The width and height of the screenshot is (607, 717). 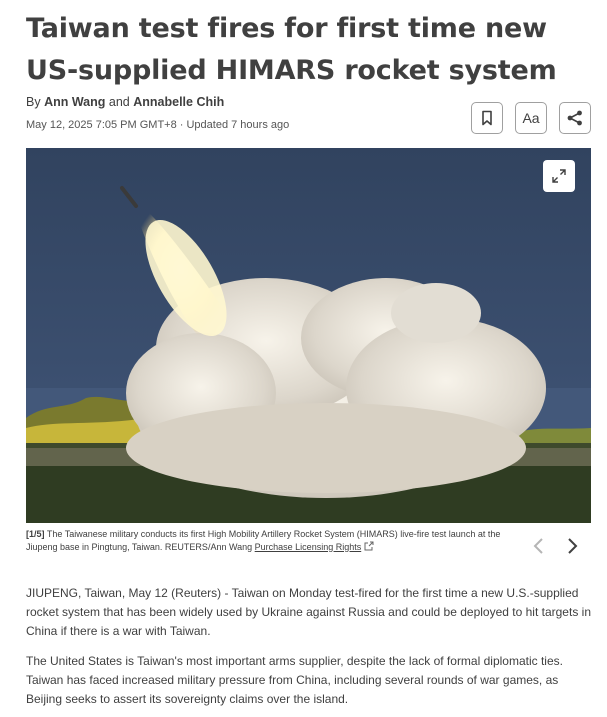 I want to click on expand-icon, so click(x=559, y=176).